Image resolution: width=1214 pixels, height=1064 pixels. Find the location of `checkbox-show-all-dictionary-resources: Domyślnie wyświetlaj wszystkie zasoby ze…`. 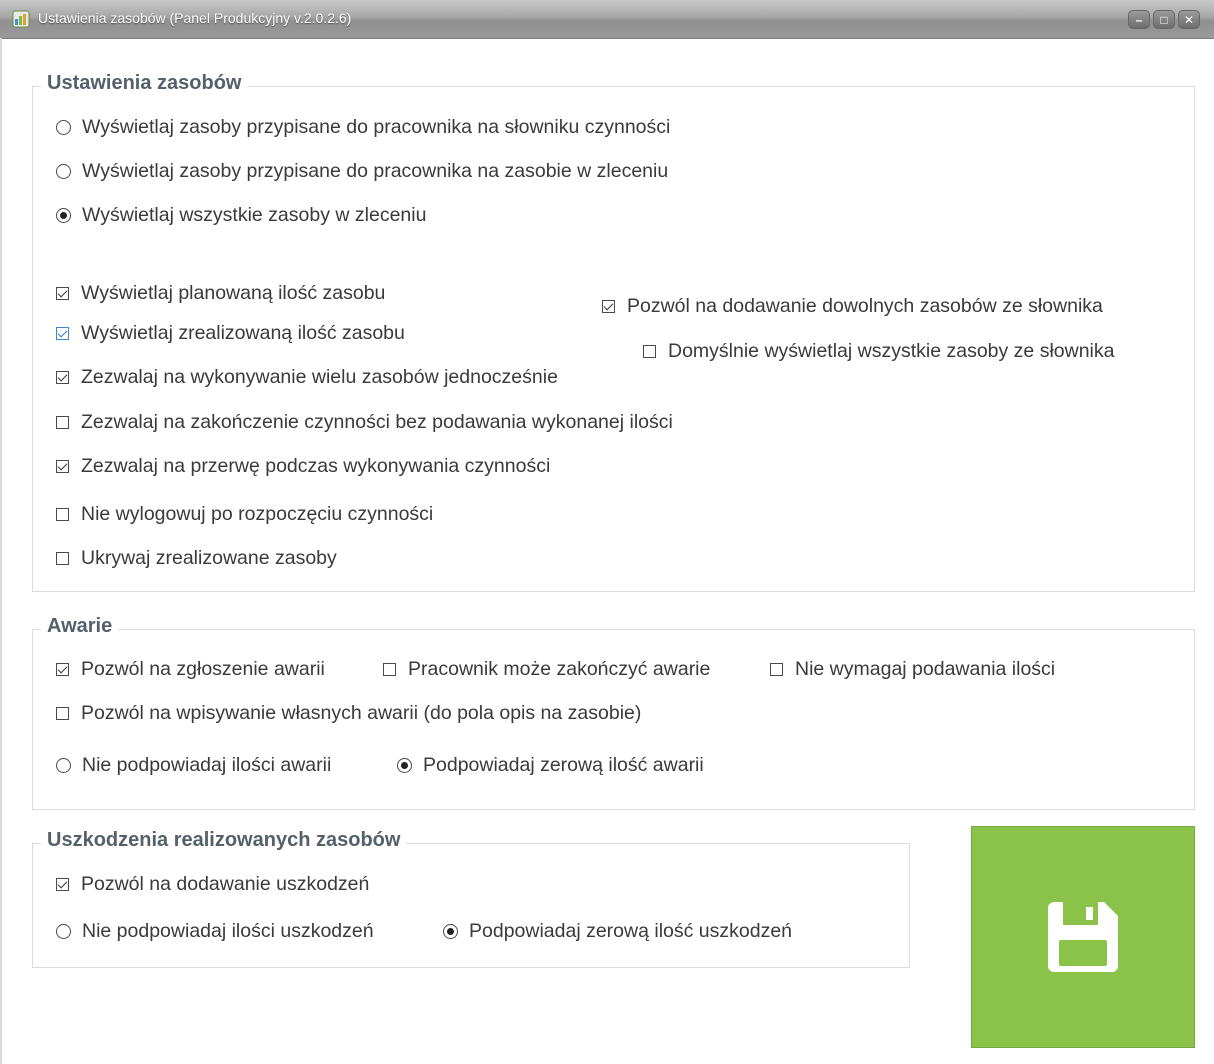

checkbox-show-all-dictionary-resources: Domyślnie wyświetlaj wszystkie zasoby ze… is located at coordinates (878, 351).